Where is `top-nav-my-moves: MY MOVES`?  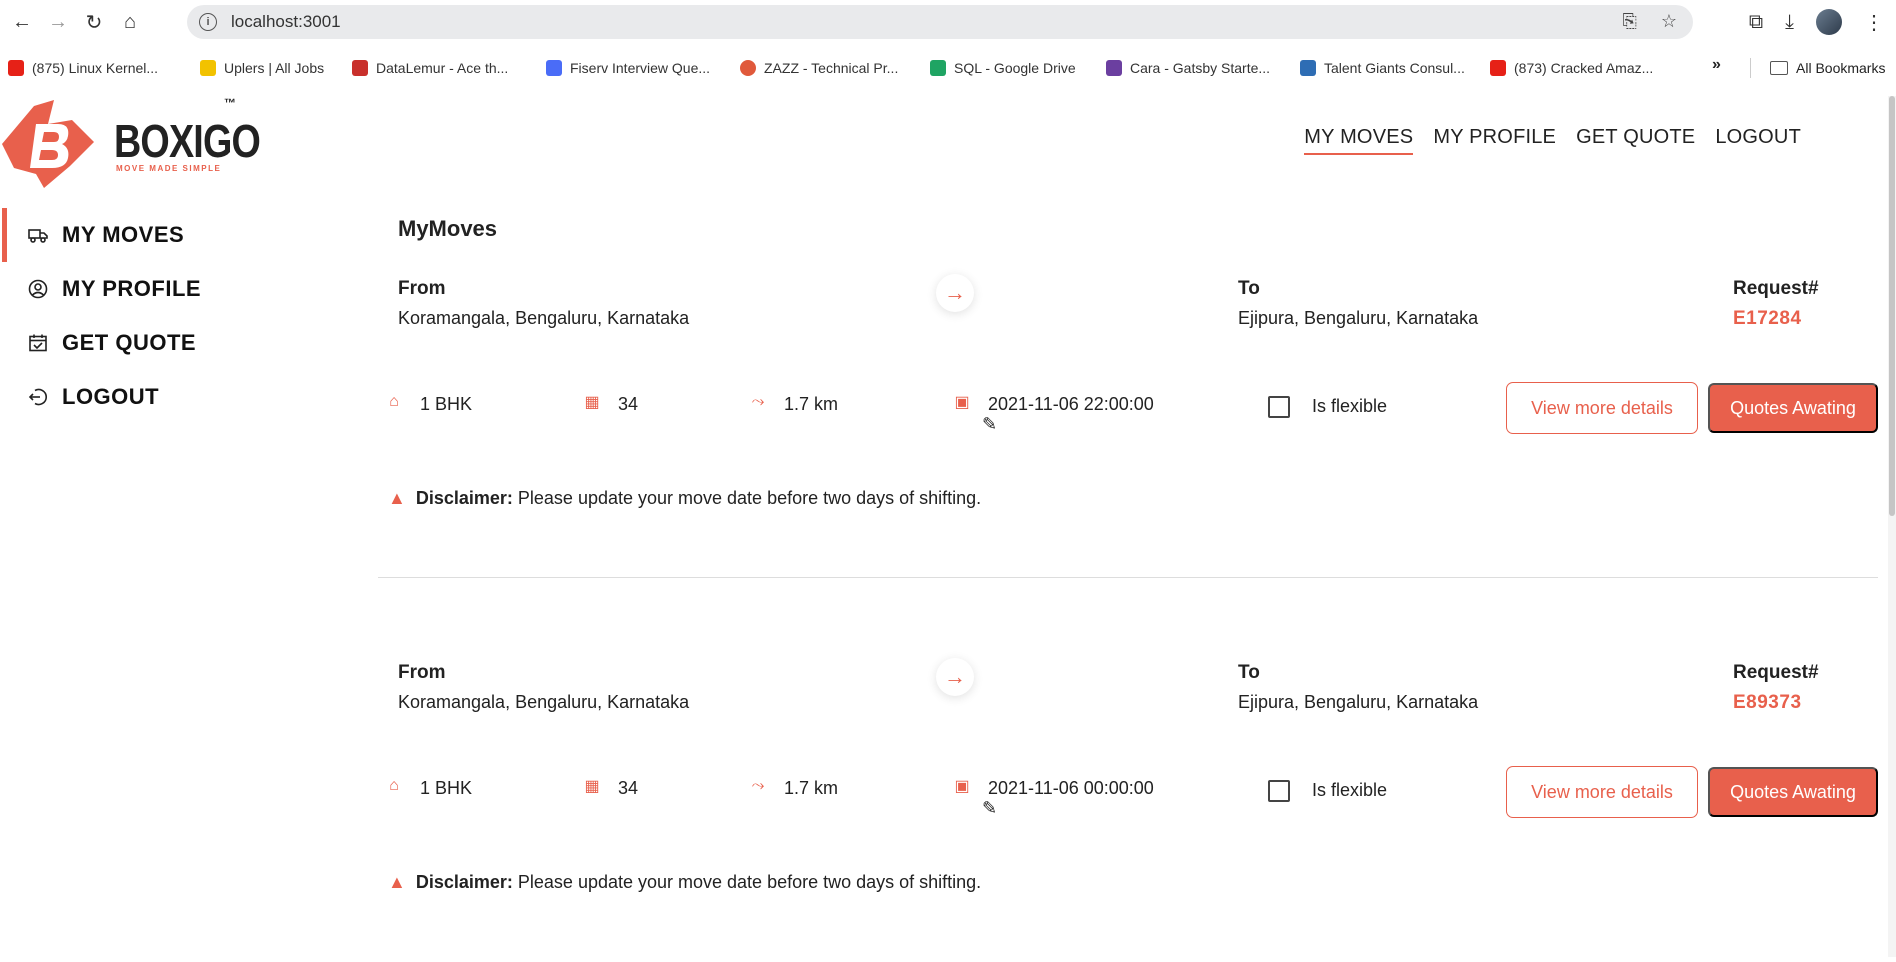
top-nav-my-moves: MY MOVES is located at coordinates (1359, 140).